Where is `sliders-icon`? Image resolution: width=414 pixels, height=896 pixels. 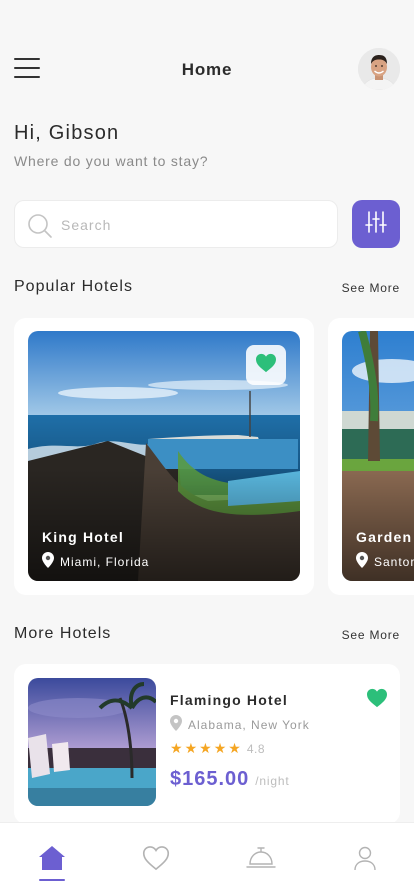 sliders-icon is located at coordinates (376, 224).